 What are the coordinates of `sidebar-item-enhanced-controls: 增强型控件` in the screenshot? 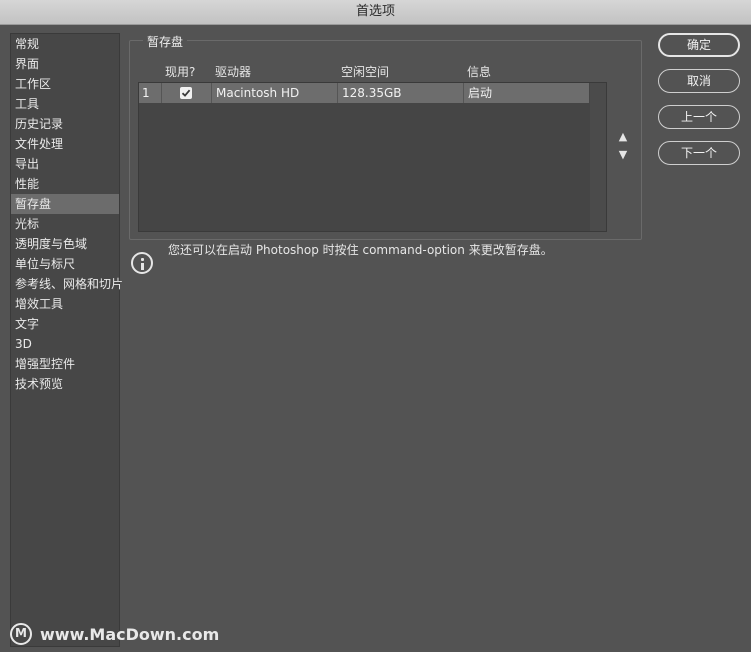 It's located at (65, 364).